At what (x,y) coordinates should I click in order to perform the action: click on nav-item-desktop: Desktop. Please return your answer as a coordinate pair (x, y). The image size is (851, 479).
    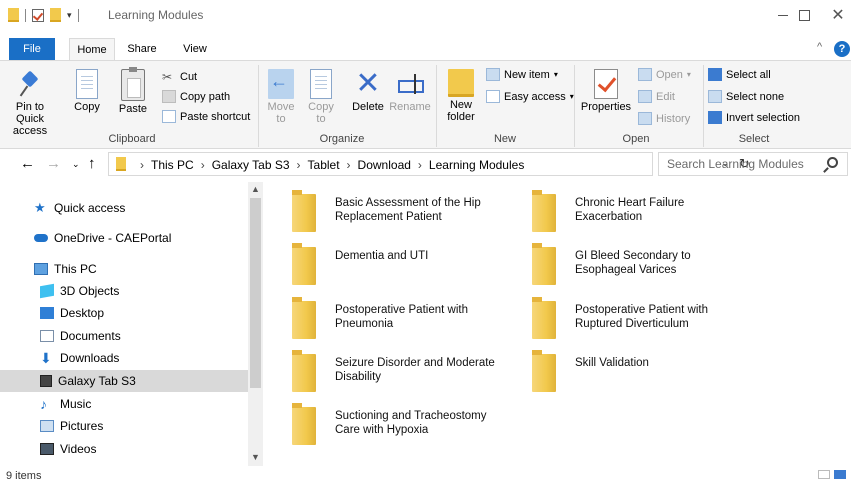
    Looking at the image, I should click on (124, 313).